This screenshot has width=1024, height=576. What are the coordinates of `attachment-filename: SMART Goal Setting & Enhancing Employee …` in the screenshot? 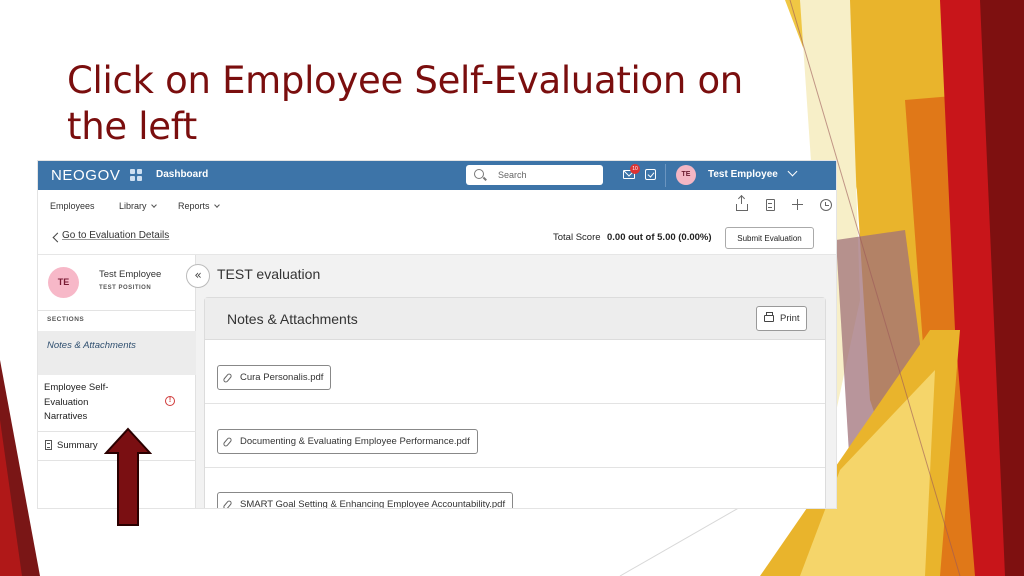 It's located at (373, 503).